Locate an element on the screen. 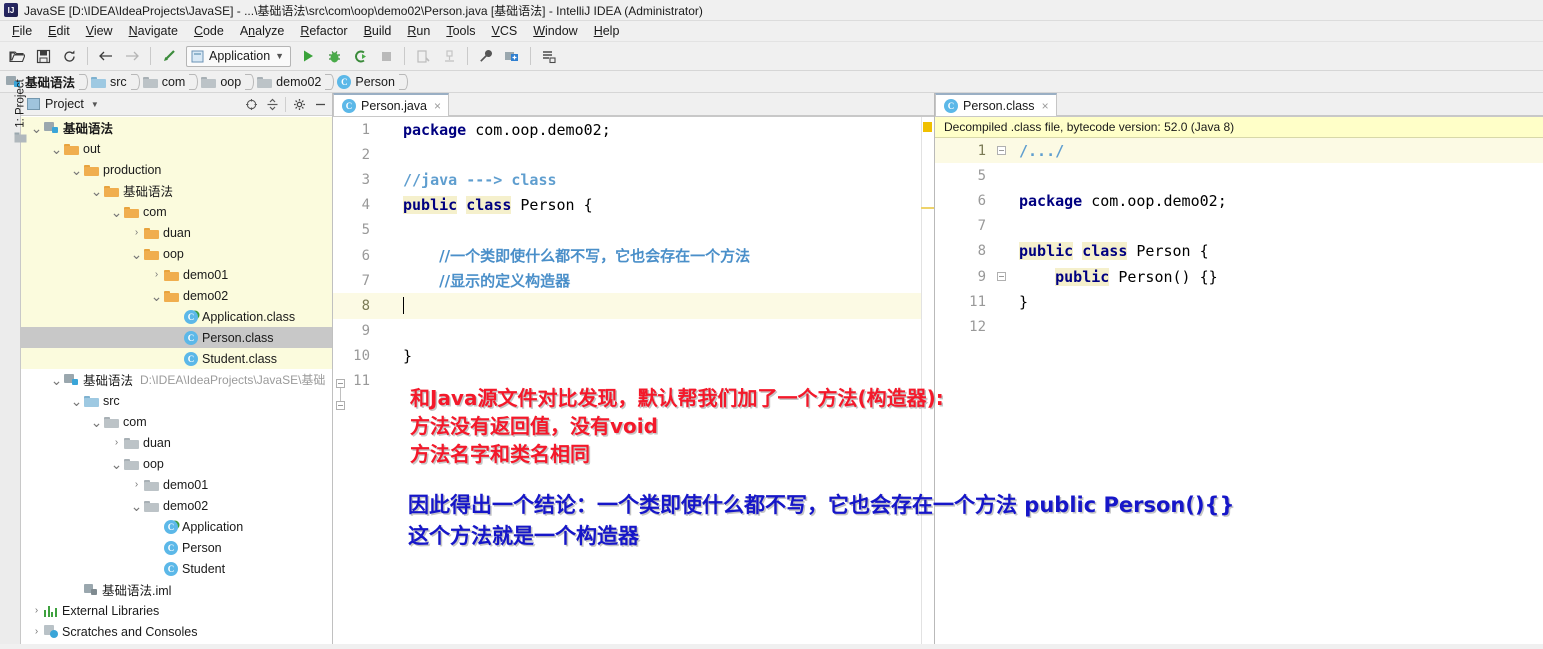 The image size is (1543, 649). code-line-text: /.../ is located at coordinates (1037, 151).